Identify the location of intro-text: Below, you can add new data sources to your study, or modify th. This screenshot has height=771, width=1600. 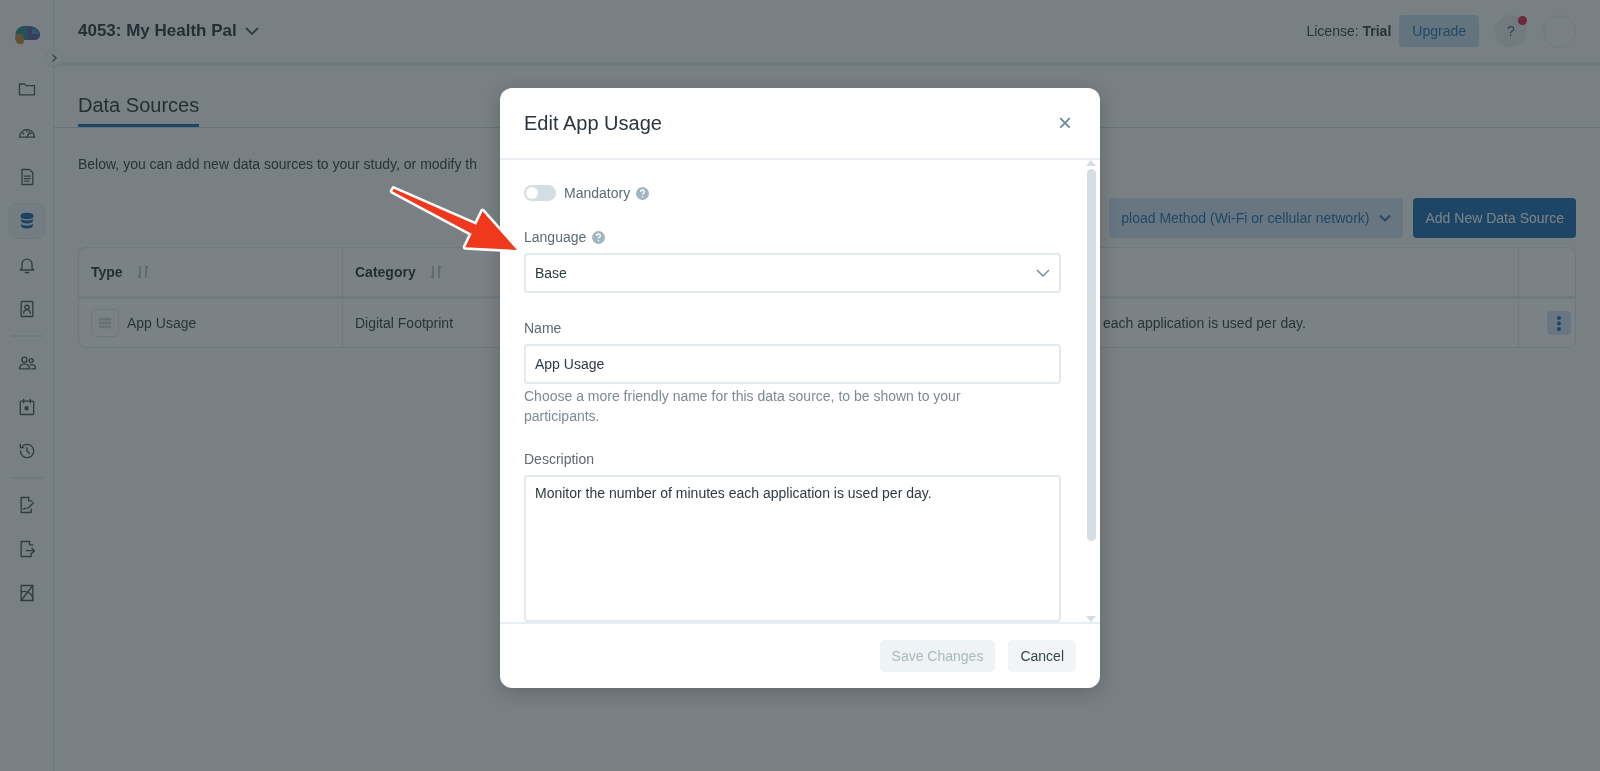
(277, 164).